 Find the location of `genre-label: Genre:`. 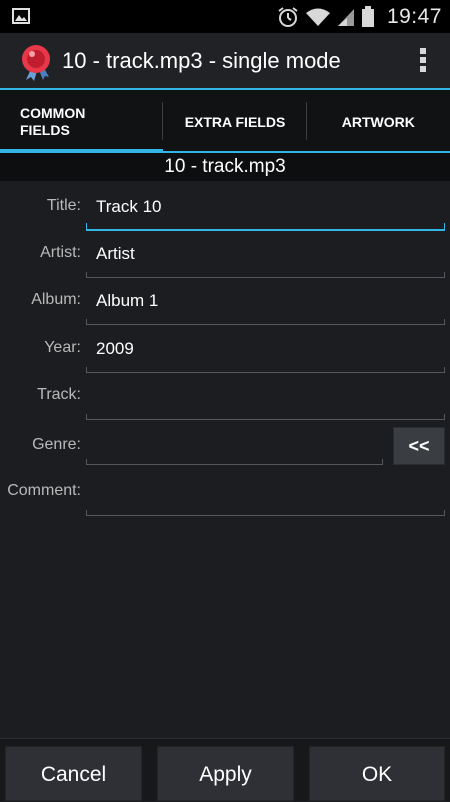

genre-label: Genre: is located at coordinates (56, 444).